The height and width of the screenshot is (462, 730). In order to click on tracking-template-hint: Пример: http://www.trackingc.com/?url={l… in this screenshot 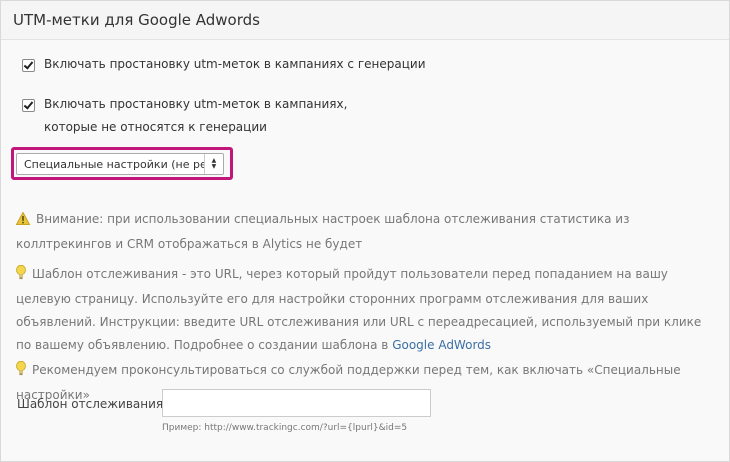, I will do `click(285, 428)`.